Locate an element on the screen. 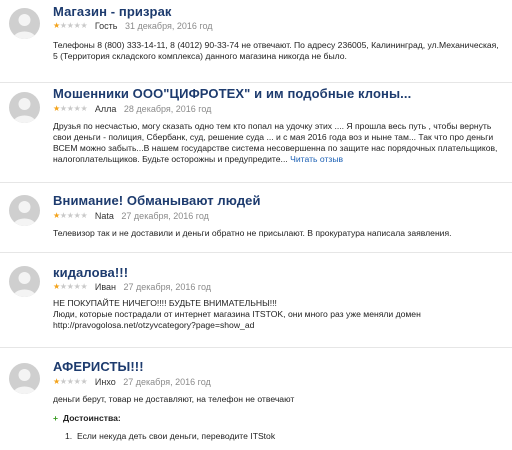 This screenshot has width=512, height=450. review-meta: ★★★★★ Иван 27 декабря, 2016 год is located at coordinates (132, 287).